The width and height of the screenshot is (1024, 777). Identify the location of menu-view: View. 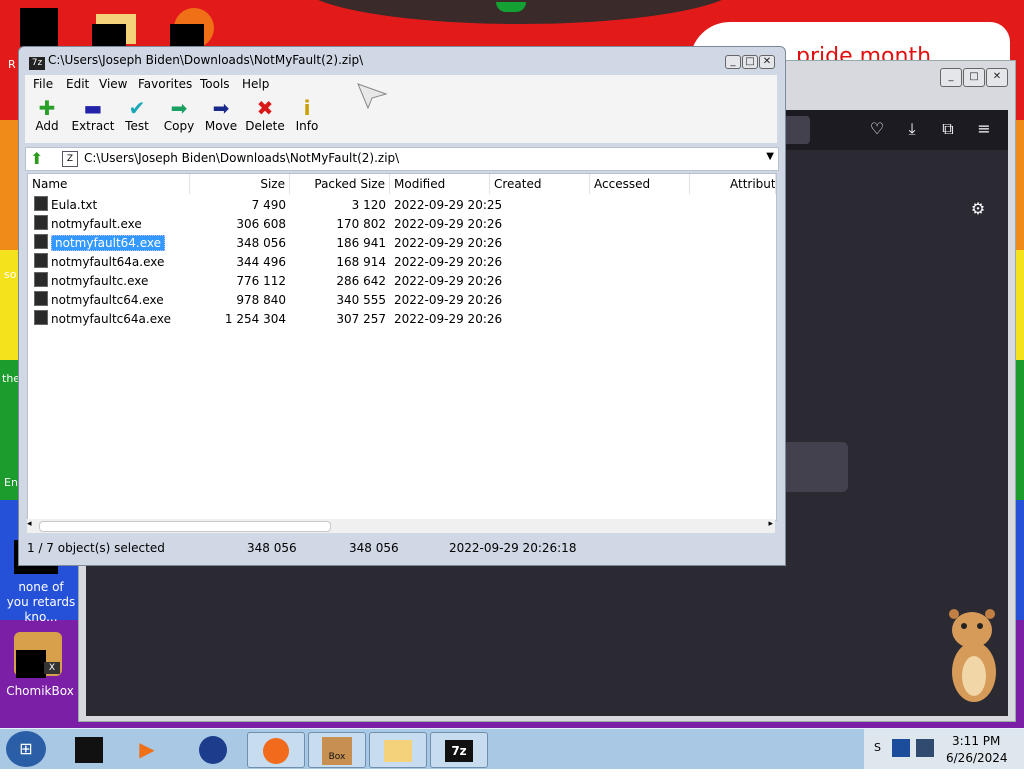
(113, 84).